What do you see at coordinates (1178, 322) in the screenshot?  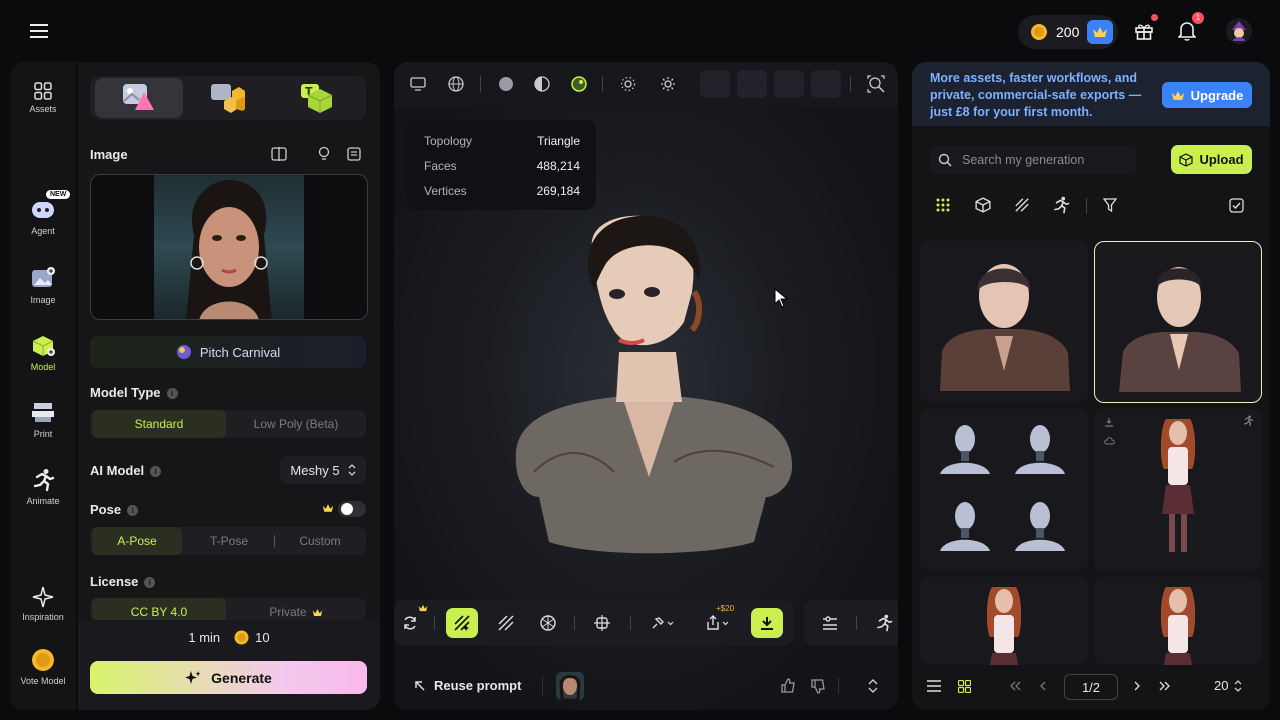 I see `asset-card-selected` at bounding box center [1178, 322].